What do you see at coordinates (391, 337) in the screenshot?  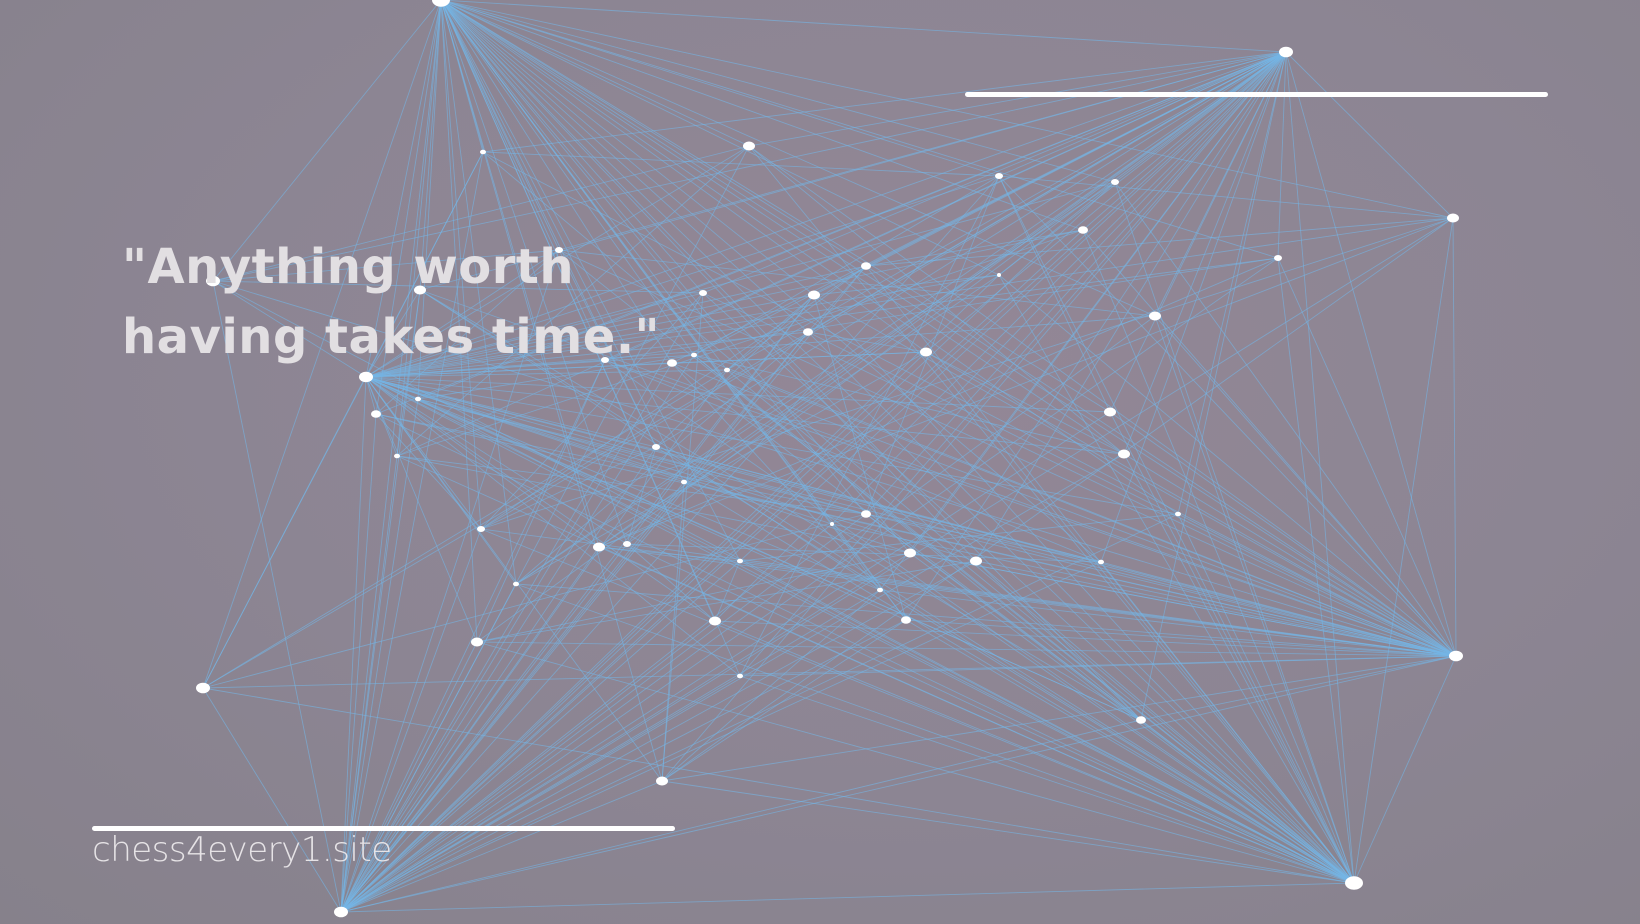 I see `quote-line-2: having takes time."` at bounding box center [391, 337].